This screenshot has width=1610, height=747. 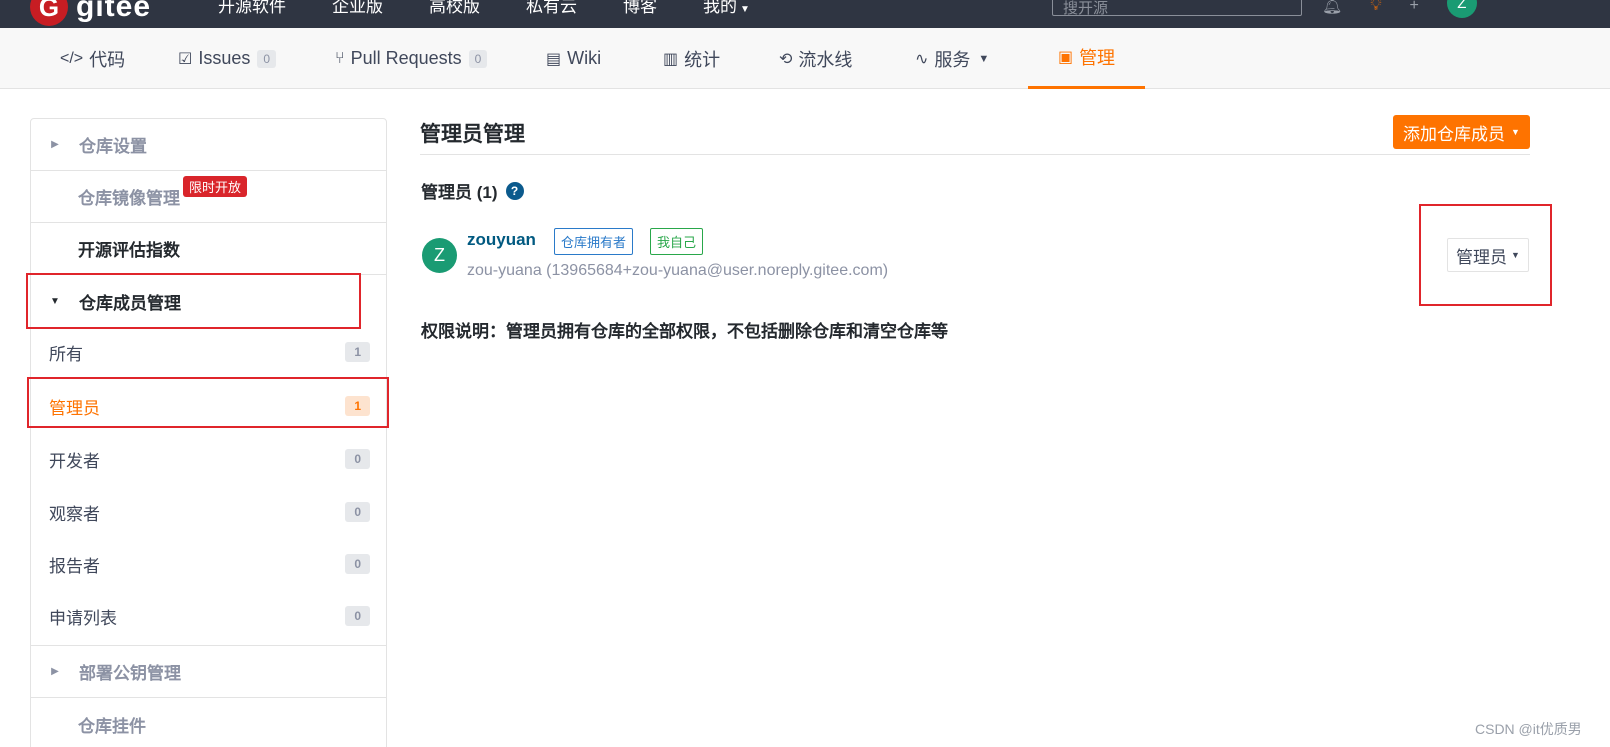 I want to click on sidebar-item-reporter: 报告者 0, so click(x=208, y=564).